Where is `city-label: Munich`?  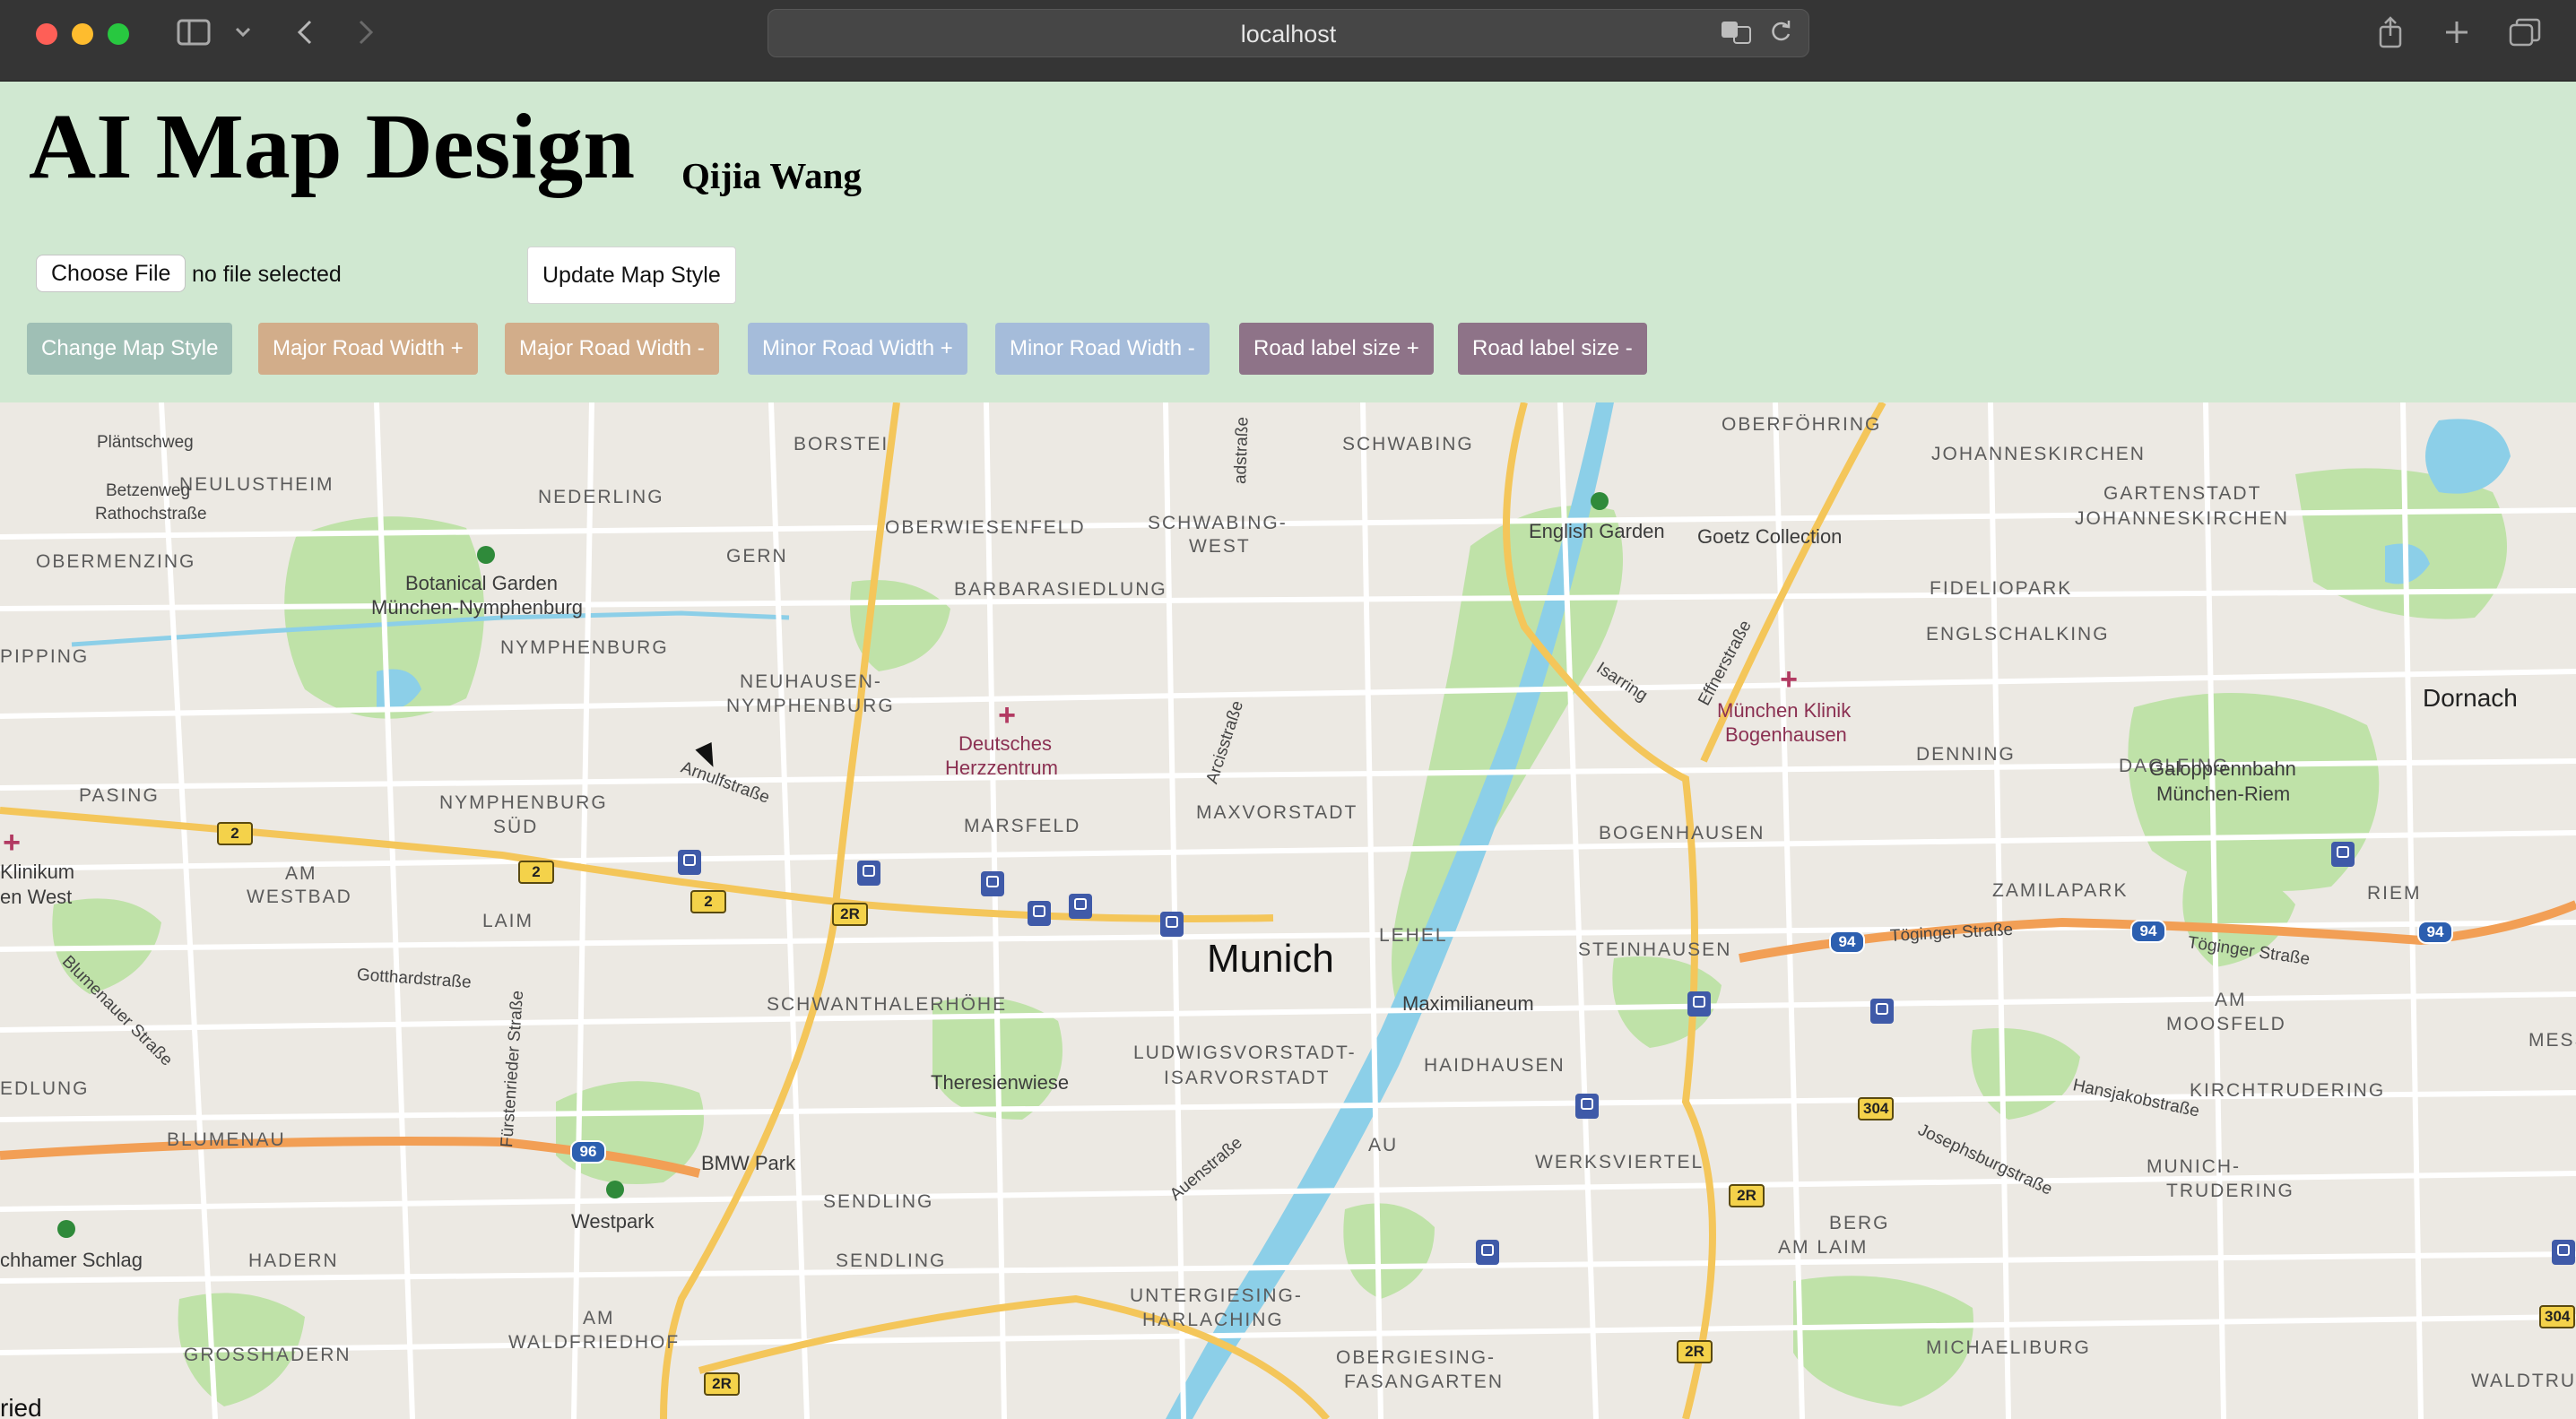
city-label: Munich is located at coordinates (1270, 959).